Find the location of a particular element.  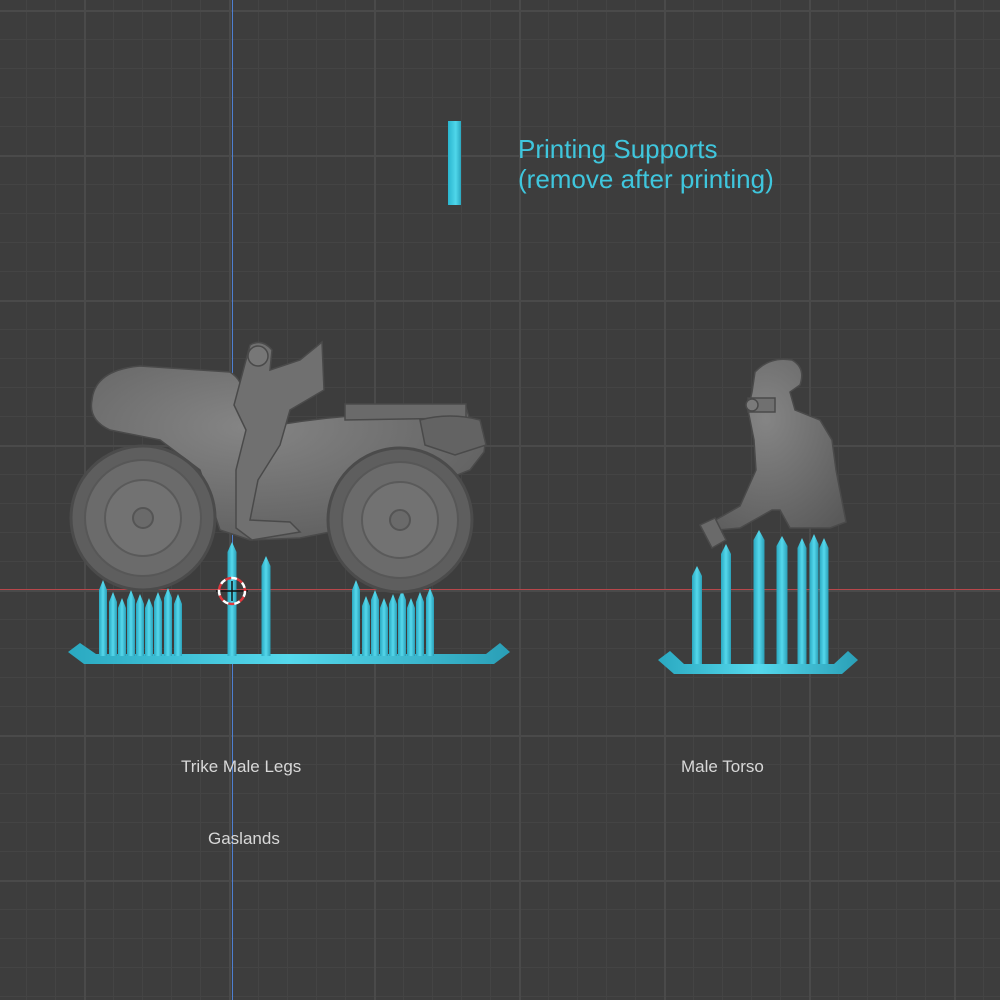

torso-model is located at coordinates (758, 516).